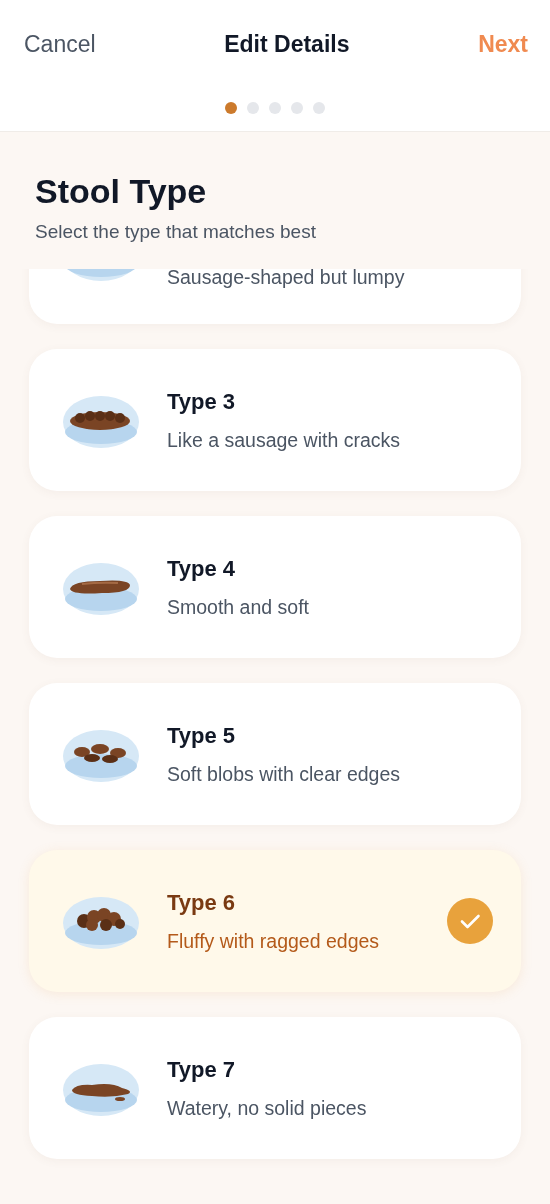 This screenshot has height=1204, width=550. I want to click on stool-type-option: Type 6 Fluffy with ragged edges, so click(275, 921).